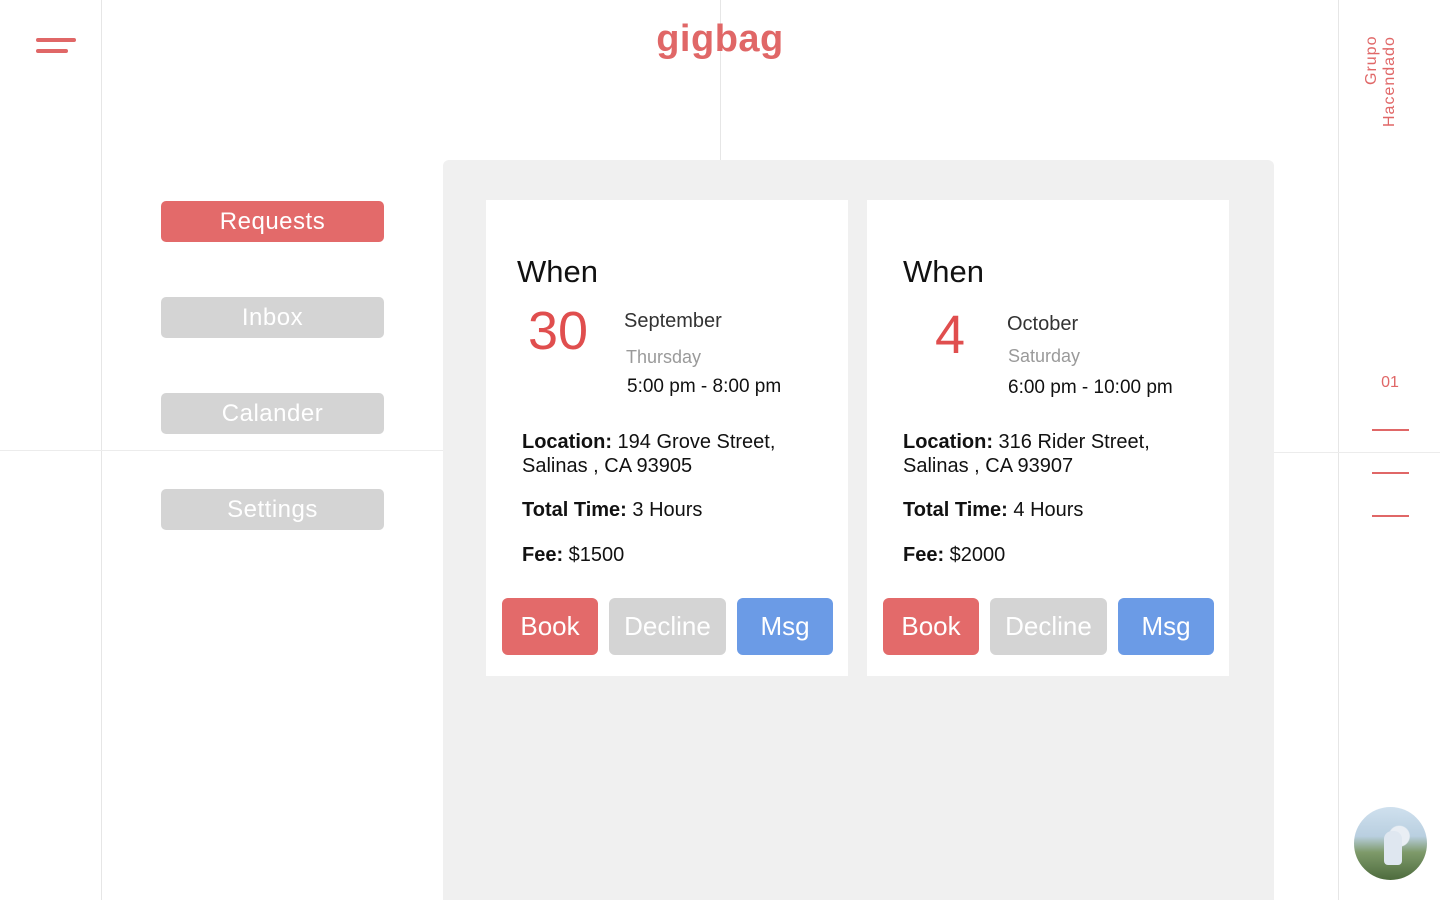  What do you see at coordinates (975, 555) in the screenshot?
I see `fee-value: $2000` at bounding box center [975, 555].